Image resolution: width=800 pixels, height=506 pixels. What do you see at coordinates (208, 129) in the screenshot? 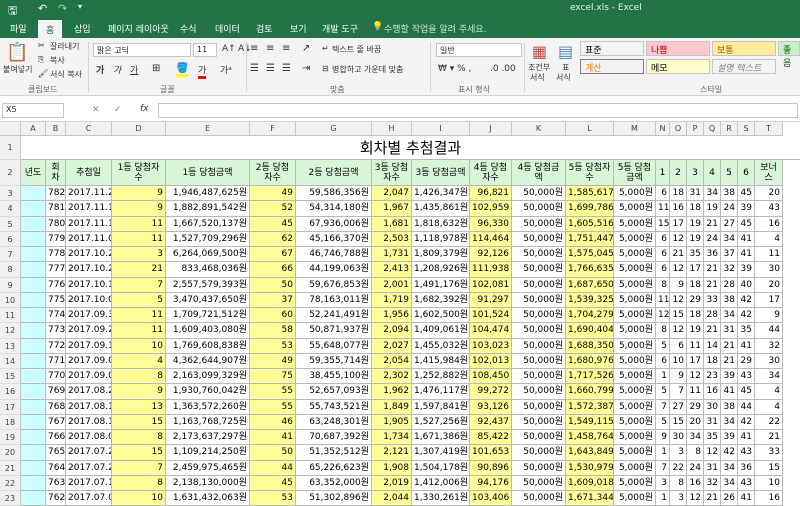
I see `column-header: E` at bounding box center [208, 129].